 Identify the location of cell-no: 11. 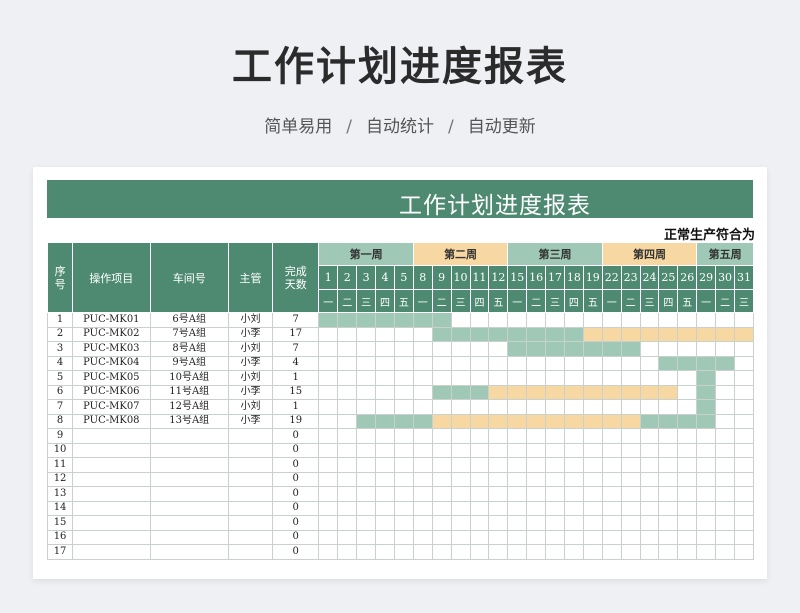
(60, 465).